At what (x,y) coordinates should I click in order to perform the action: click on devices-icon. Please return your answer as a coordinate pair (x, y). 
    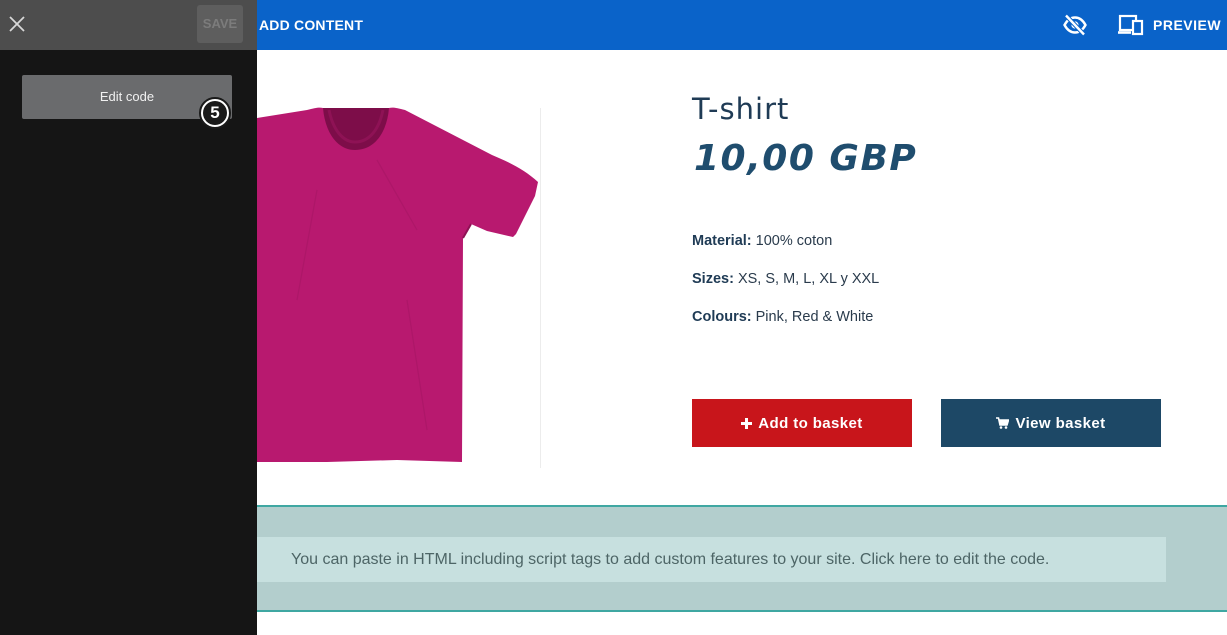
    Looking at the image, I should click on (1131, 25).